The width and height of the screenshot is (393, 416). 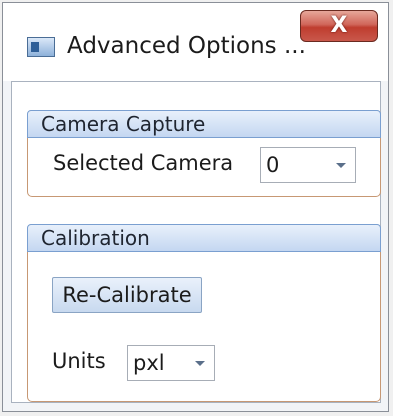 What do you see at coordinates (171, 363) in the screenshot?
I see `units-dropdown: pxl` at bounding box center [171, 363].